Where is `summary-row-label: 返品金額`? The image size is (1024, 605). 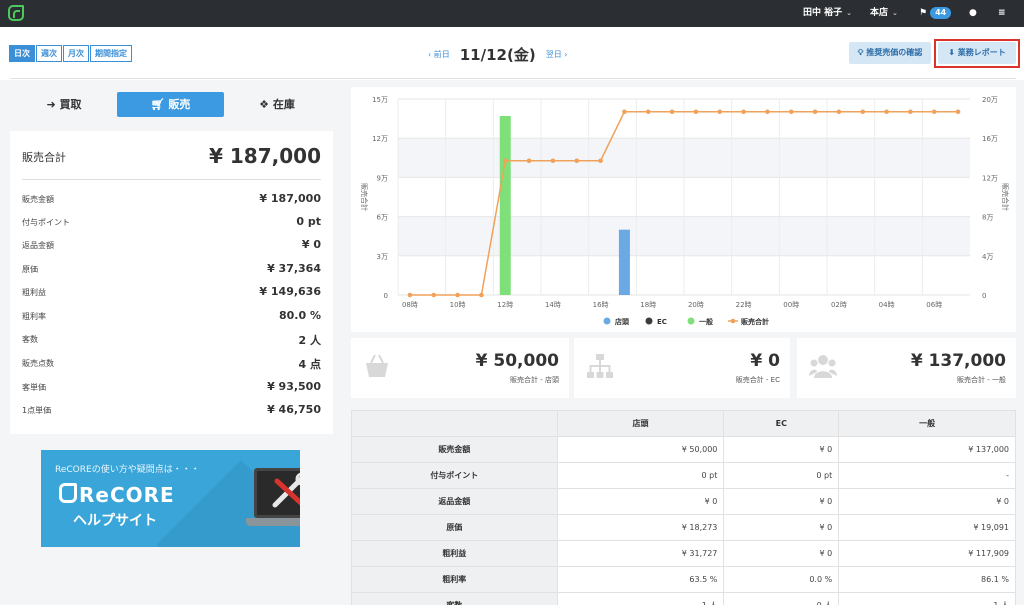 summary-row-label: 返品金額 is located at coordinates (38, 245).